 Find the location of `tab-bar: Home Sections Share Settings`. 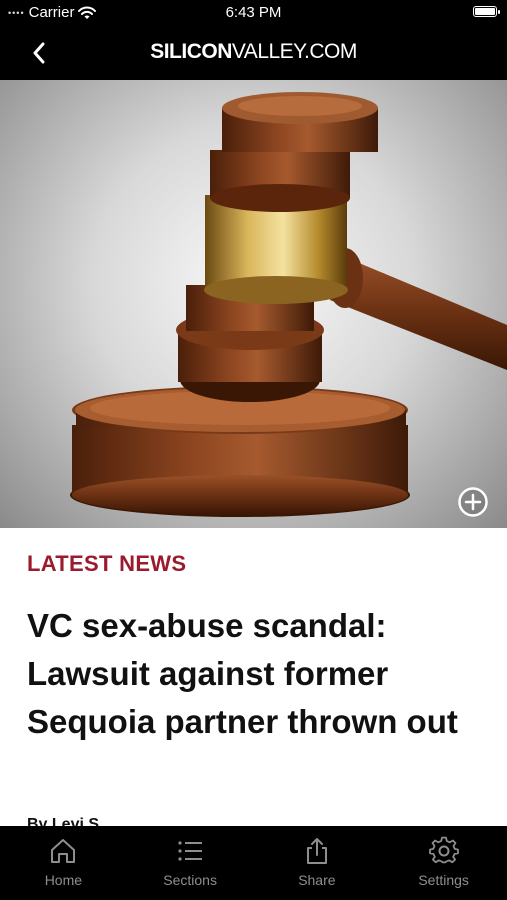

tab-bar: Home Sections Share Settings is located at coordinates (253, 863).